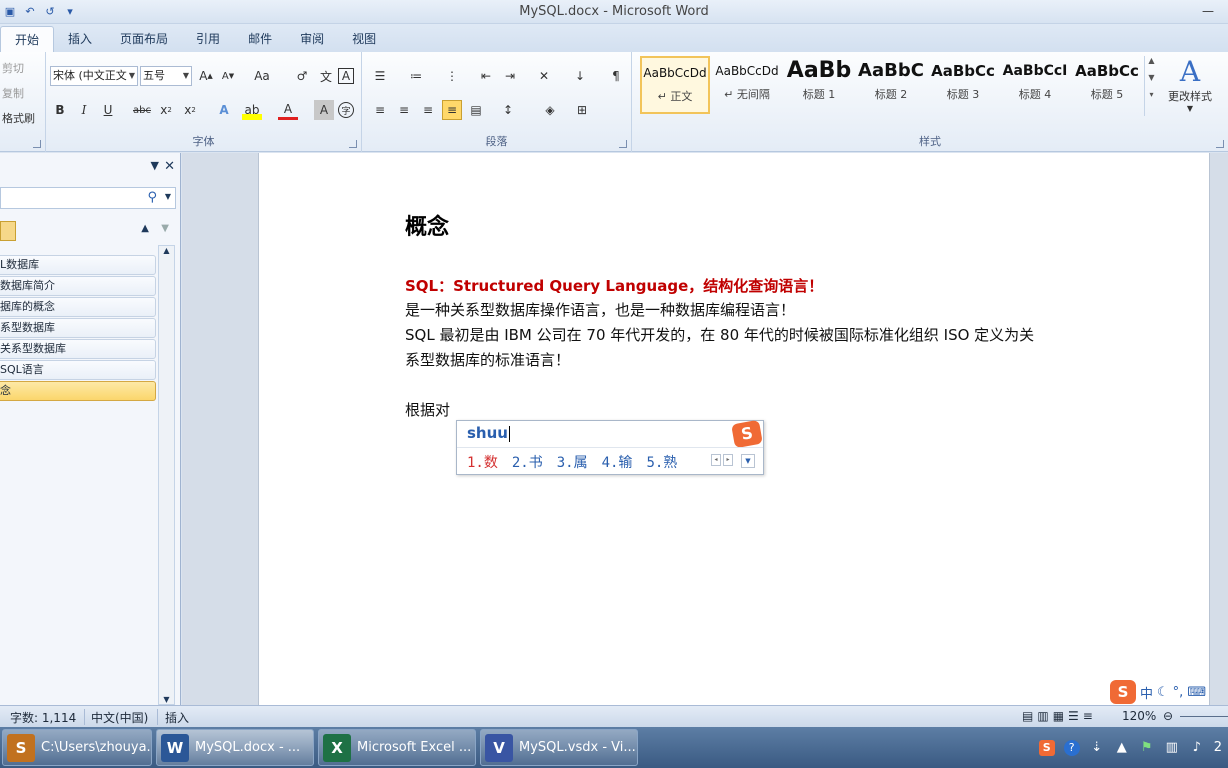  What do you see at coordinates (1123, 692) in the screenshot?
I see `sogou-logo-icon: S` at bounding box center [1123, 692].